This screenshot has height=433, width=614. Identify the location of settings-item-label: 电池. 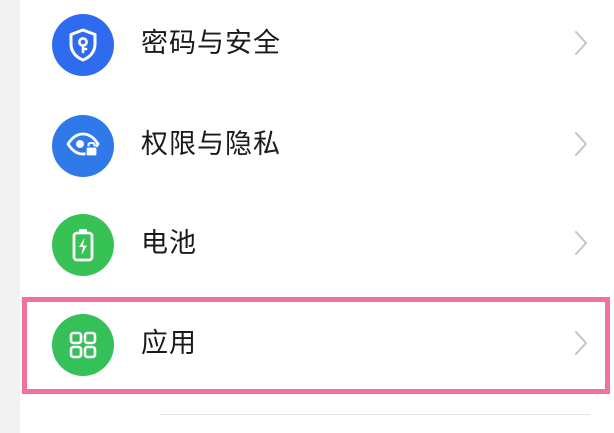
(169, 243).